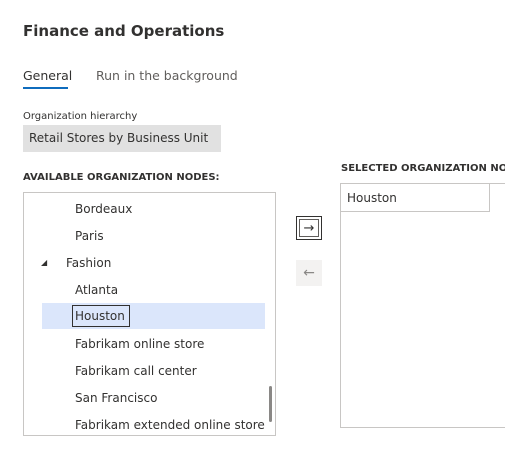 The image size is (505, 457). I want to click on tree-node-fabrikam-online-store: Fabrikam online store, so click(149, 344).